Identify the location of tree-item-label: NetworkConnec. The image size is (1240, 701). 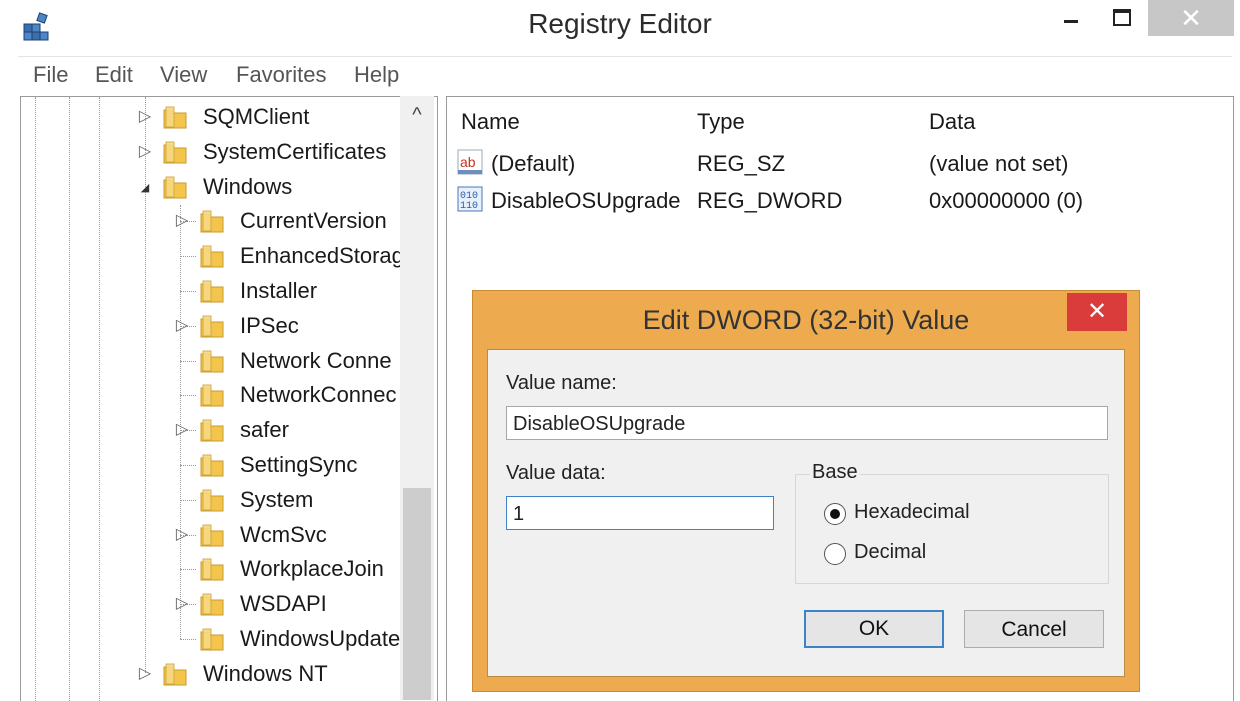
(318, 394).